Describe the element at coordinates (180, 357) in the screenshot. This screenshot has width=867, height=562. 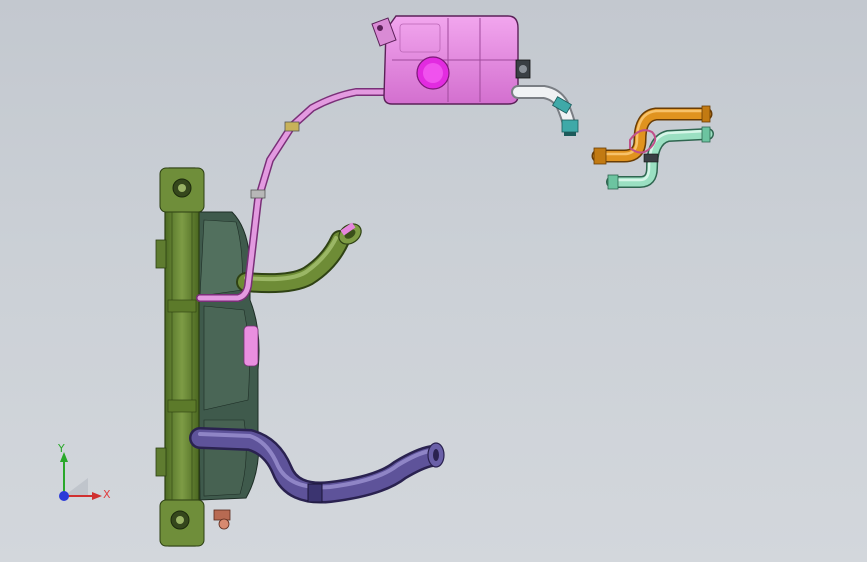
I see `radiator` at that location.